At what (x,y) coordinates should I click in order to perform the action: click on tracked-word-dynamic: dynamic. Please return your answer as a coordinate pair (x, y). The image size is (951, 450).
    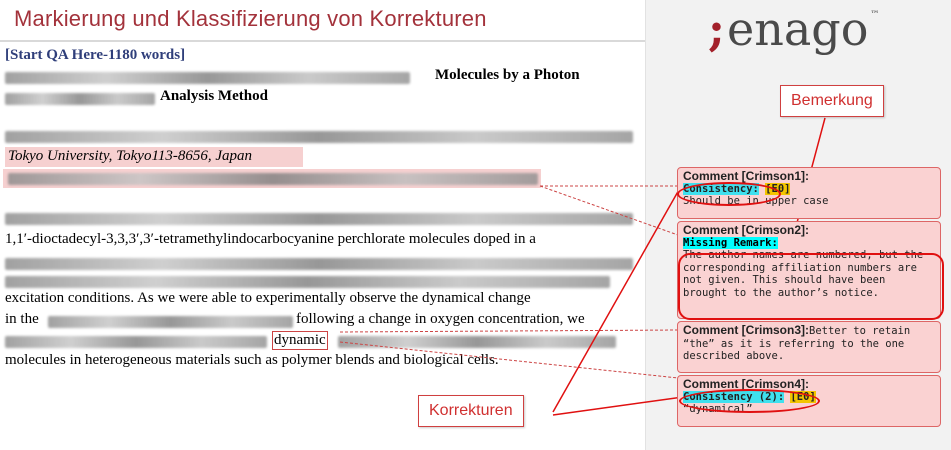
    Looking at the image, I should click on (300, 340).